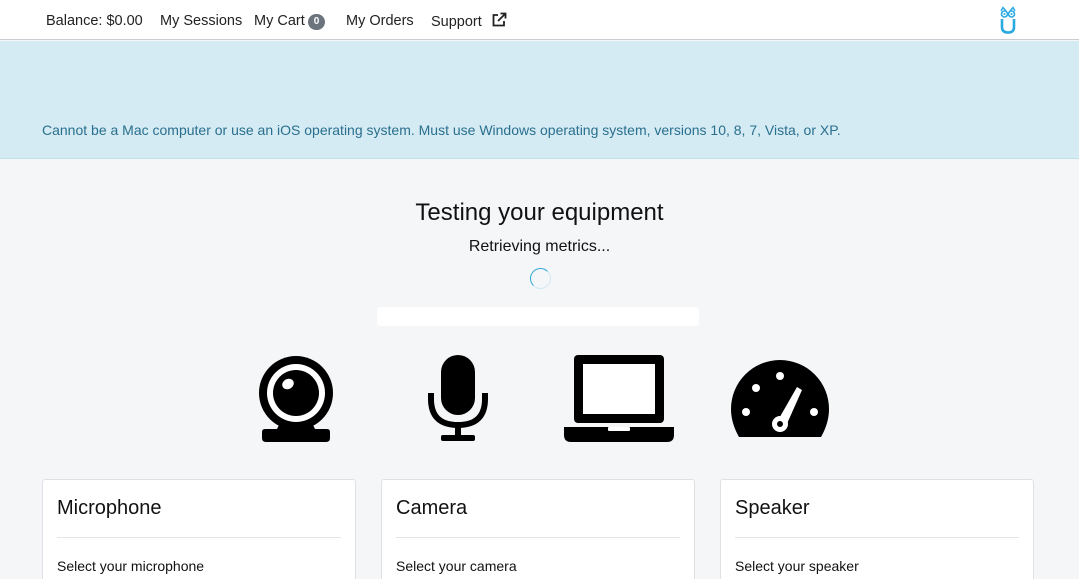 This screenshot has height=579, width=1079. What do you see at coordinates (797, 566) in the screenshot?
I see `speaker-select-label: Select your speaker` at bounding box center [797, 566].